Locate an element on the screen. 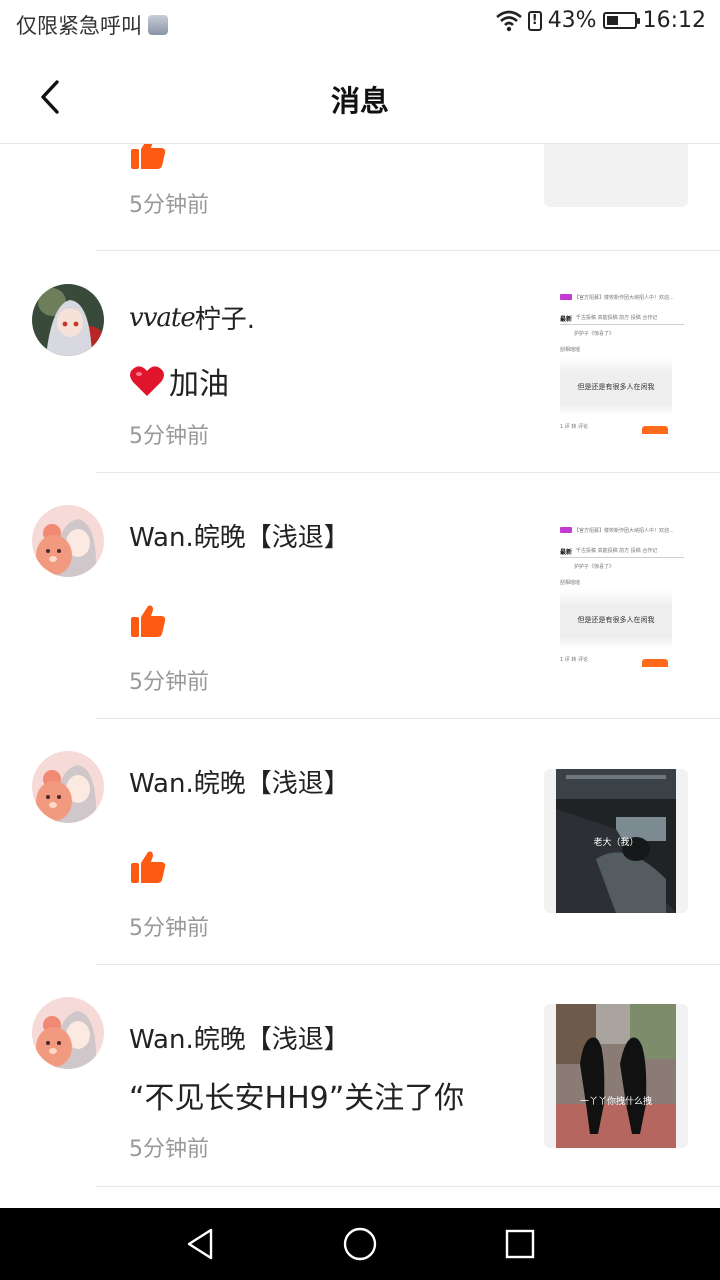 The height and width of the screenshot is (1280, 720). system-nav-bar is located at coordinates (360, 1244).